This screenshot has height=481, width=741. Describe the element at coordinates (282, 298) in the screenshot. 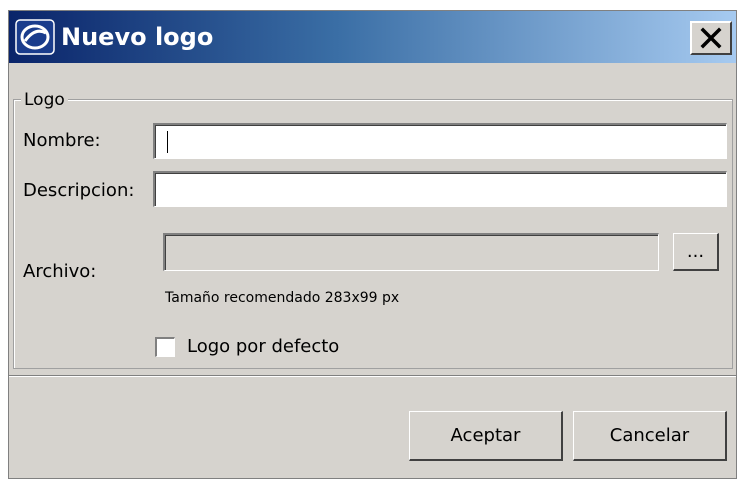

I see `size-hint: Tamaño recomendado 283x99 px` at that location.